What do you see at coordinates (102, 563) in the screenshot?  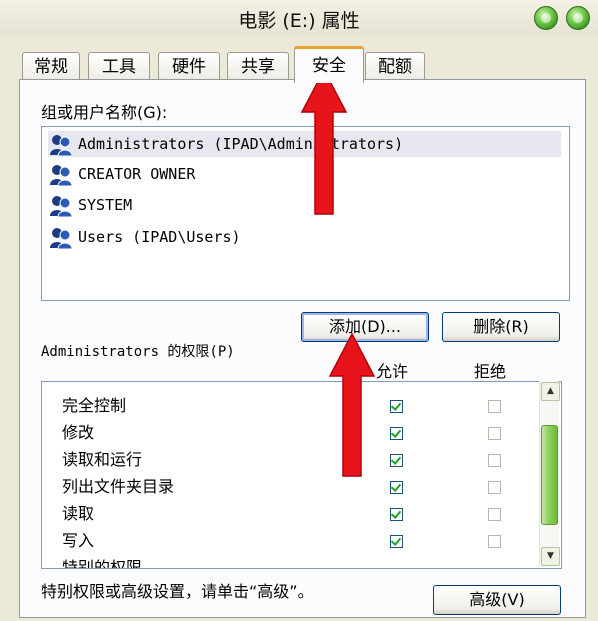 I see `permission-row: 特别的权限` at bounding box center [102, 563].